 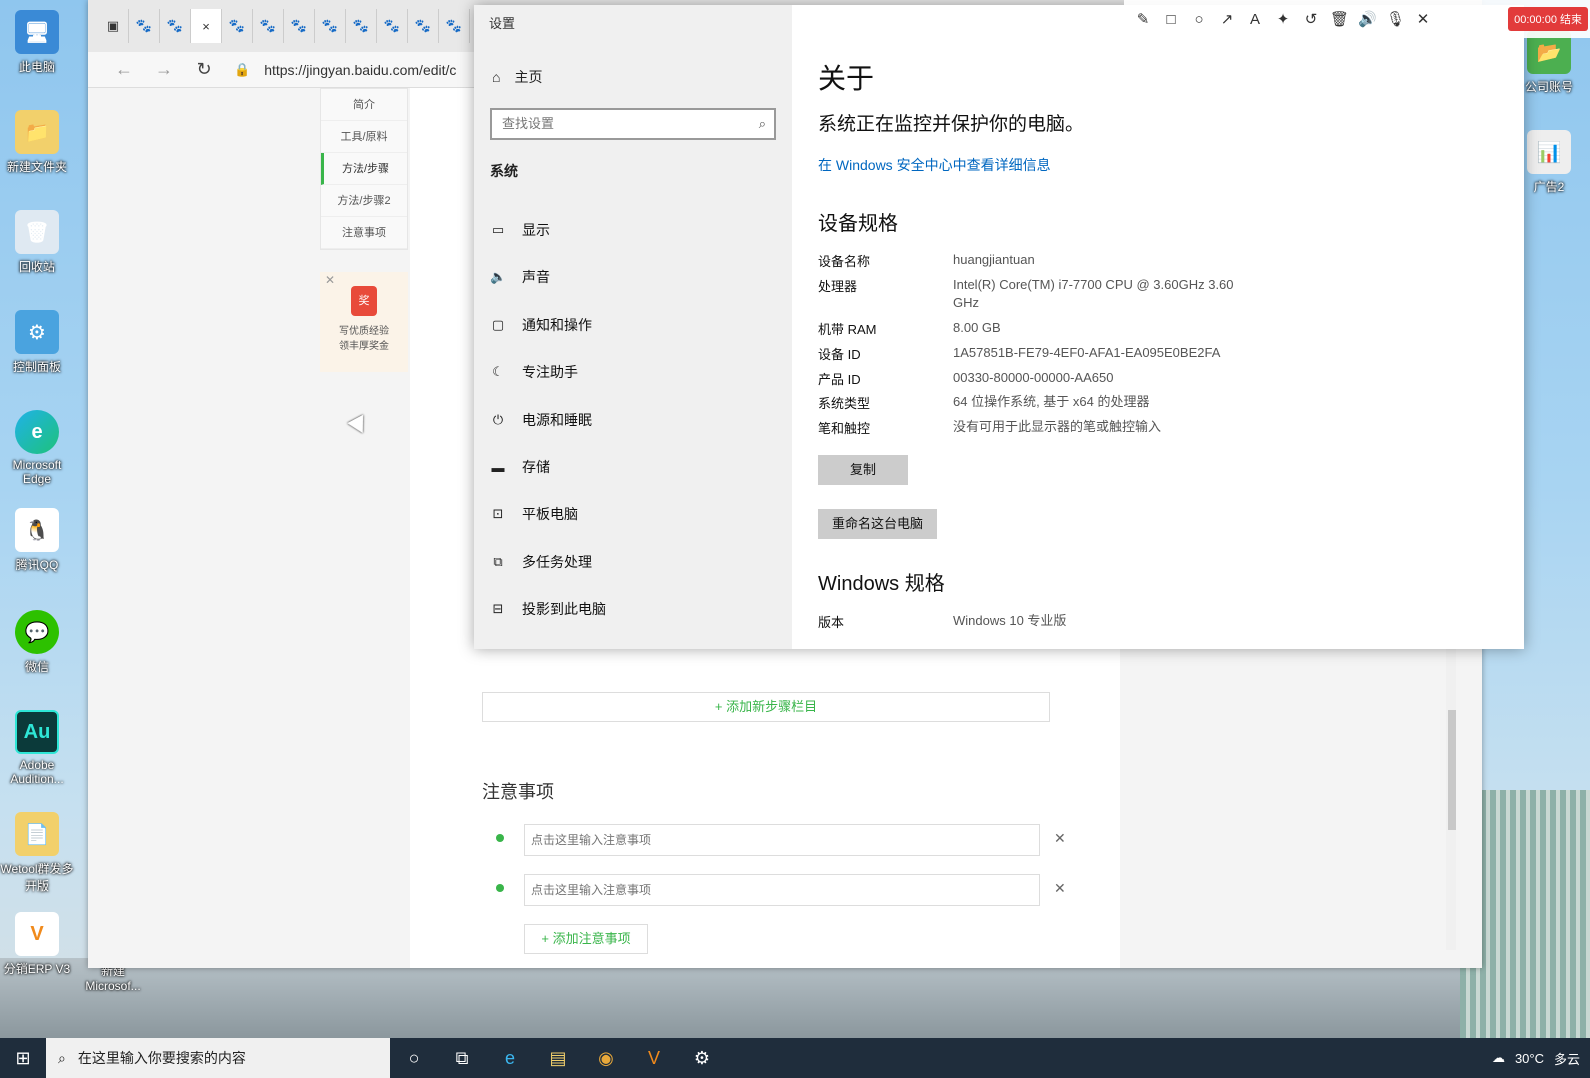 I want to click on desktop-icon-this-pc: 🖥 此电脑, so click(x=37, y=42).